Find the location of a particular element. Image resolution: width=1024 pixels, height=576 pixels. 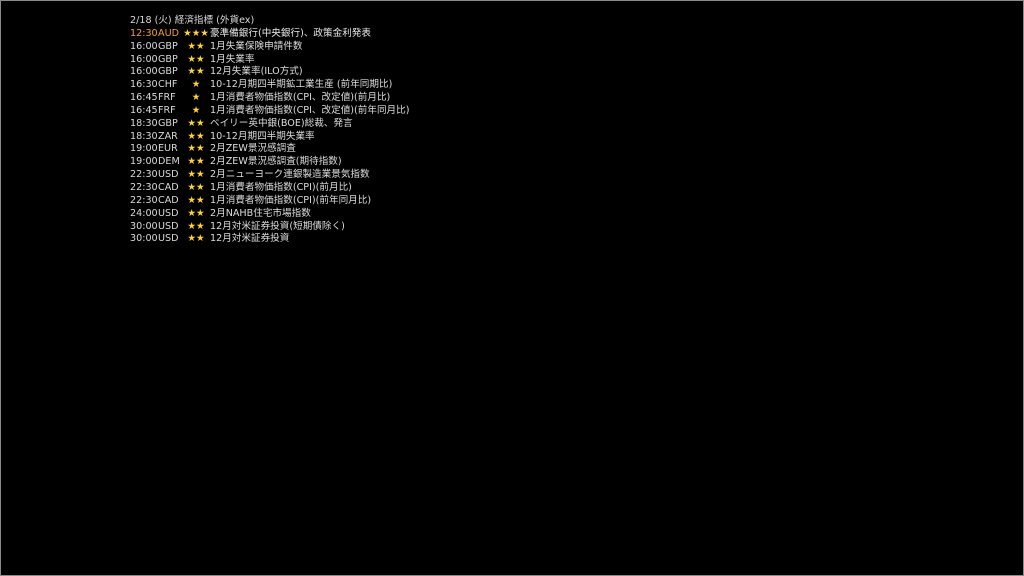

event-row: 18:30 ZAR ★★ 10-12月期四半期失業率 is located at coordinates (269, 137).